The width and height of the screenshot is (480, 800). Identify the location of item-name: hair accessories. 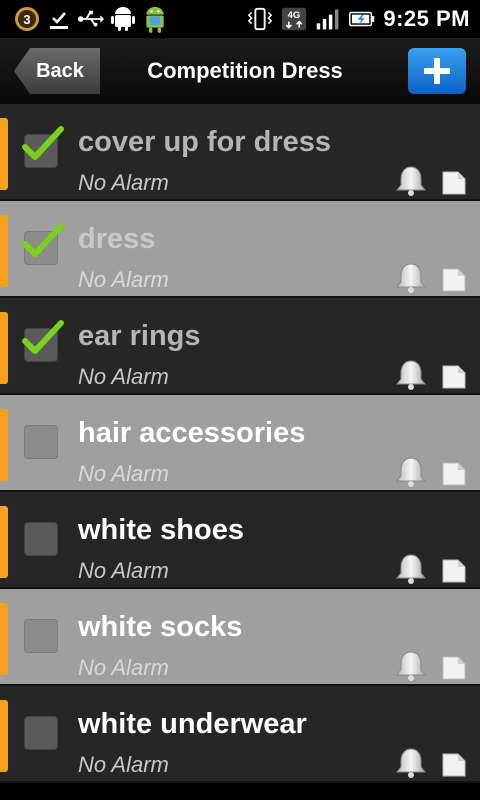
(192, 433).